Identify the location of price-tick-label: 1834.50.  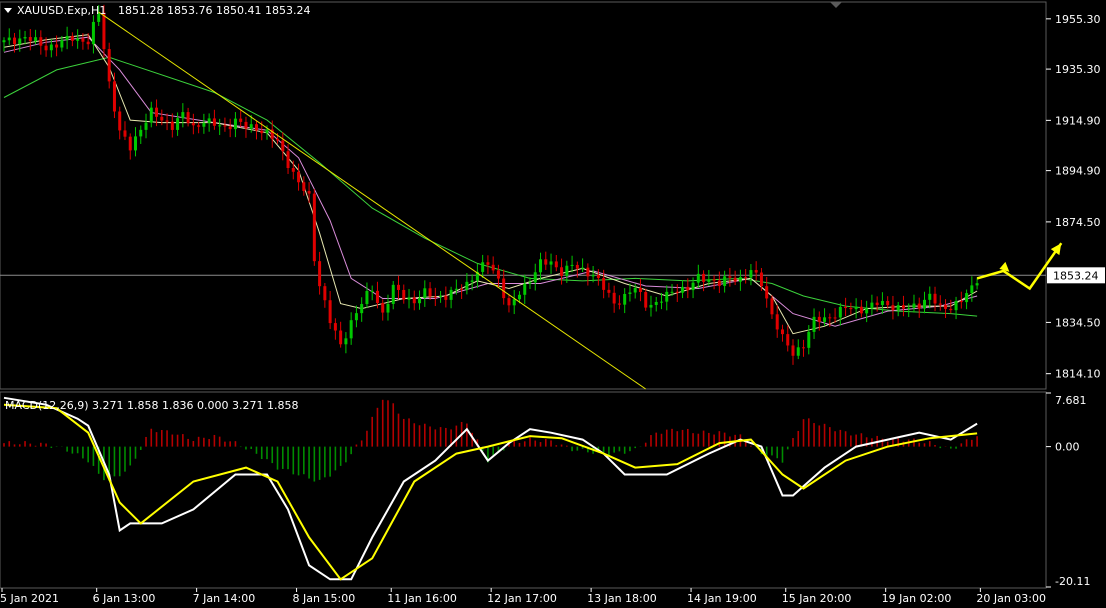
(1078, 322).